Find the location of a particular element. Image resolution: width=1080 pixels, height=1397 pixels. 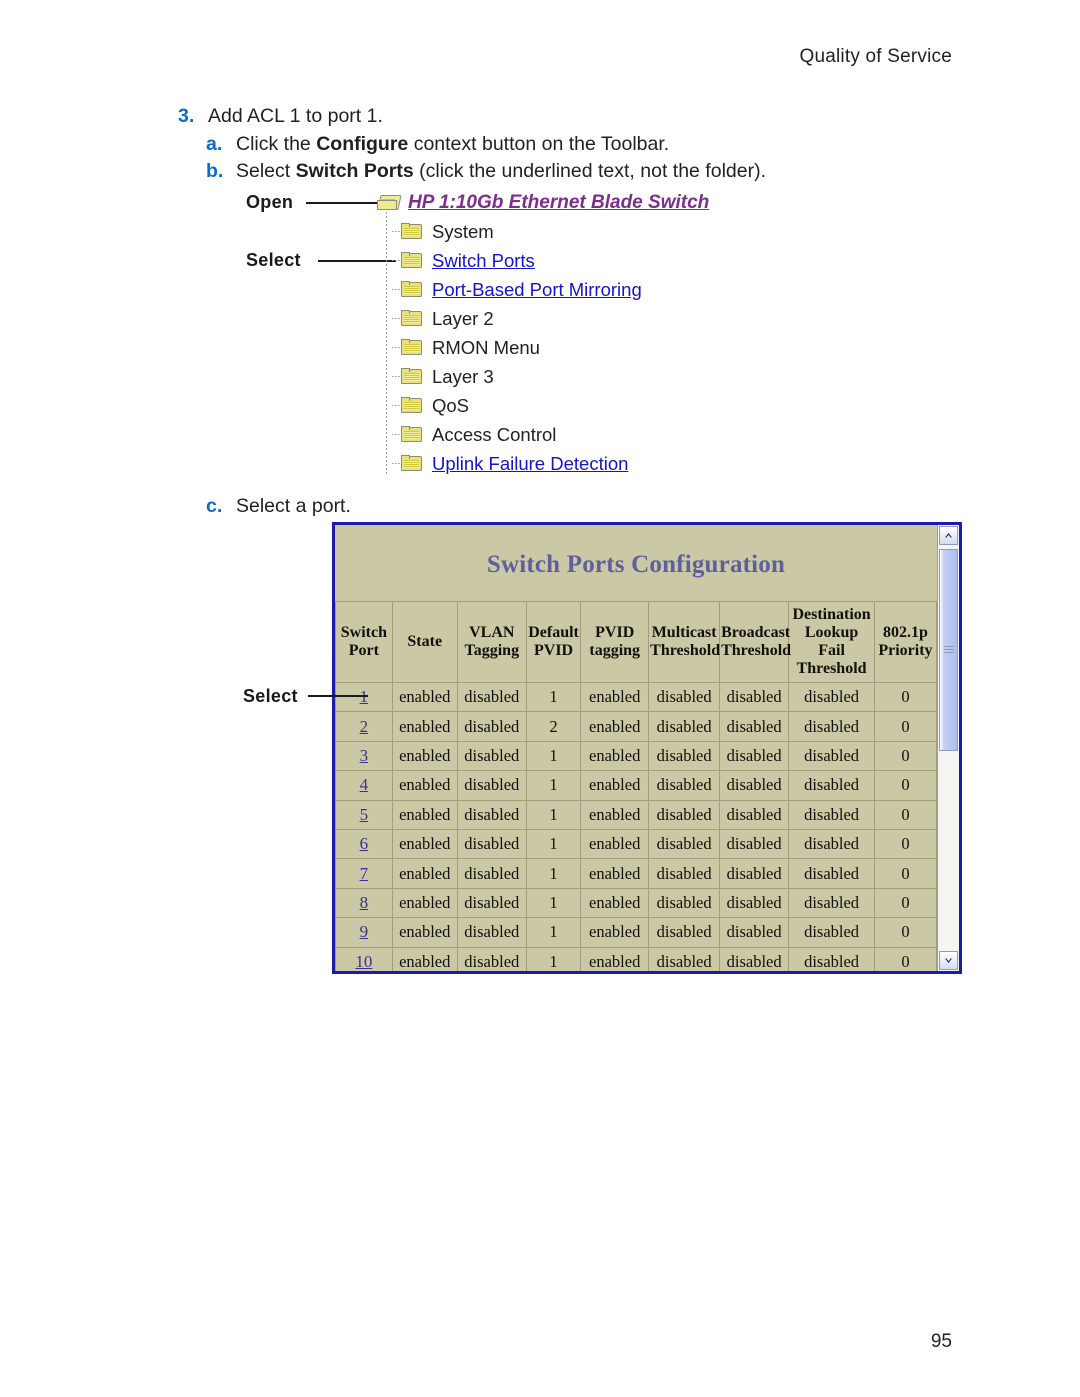

cell-switch-port: 4 is located at coordinates (364, 785).